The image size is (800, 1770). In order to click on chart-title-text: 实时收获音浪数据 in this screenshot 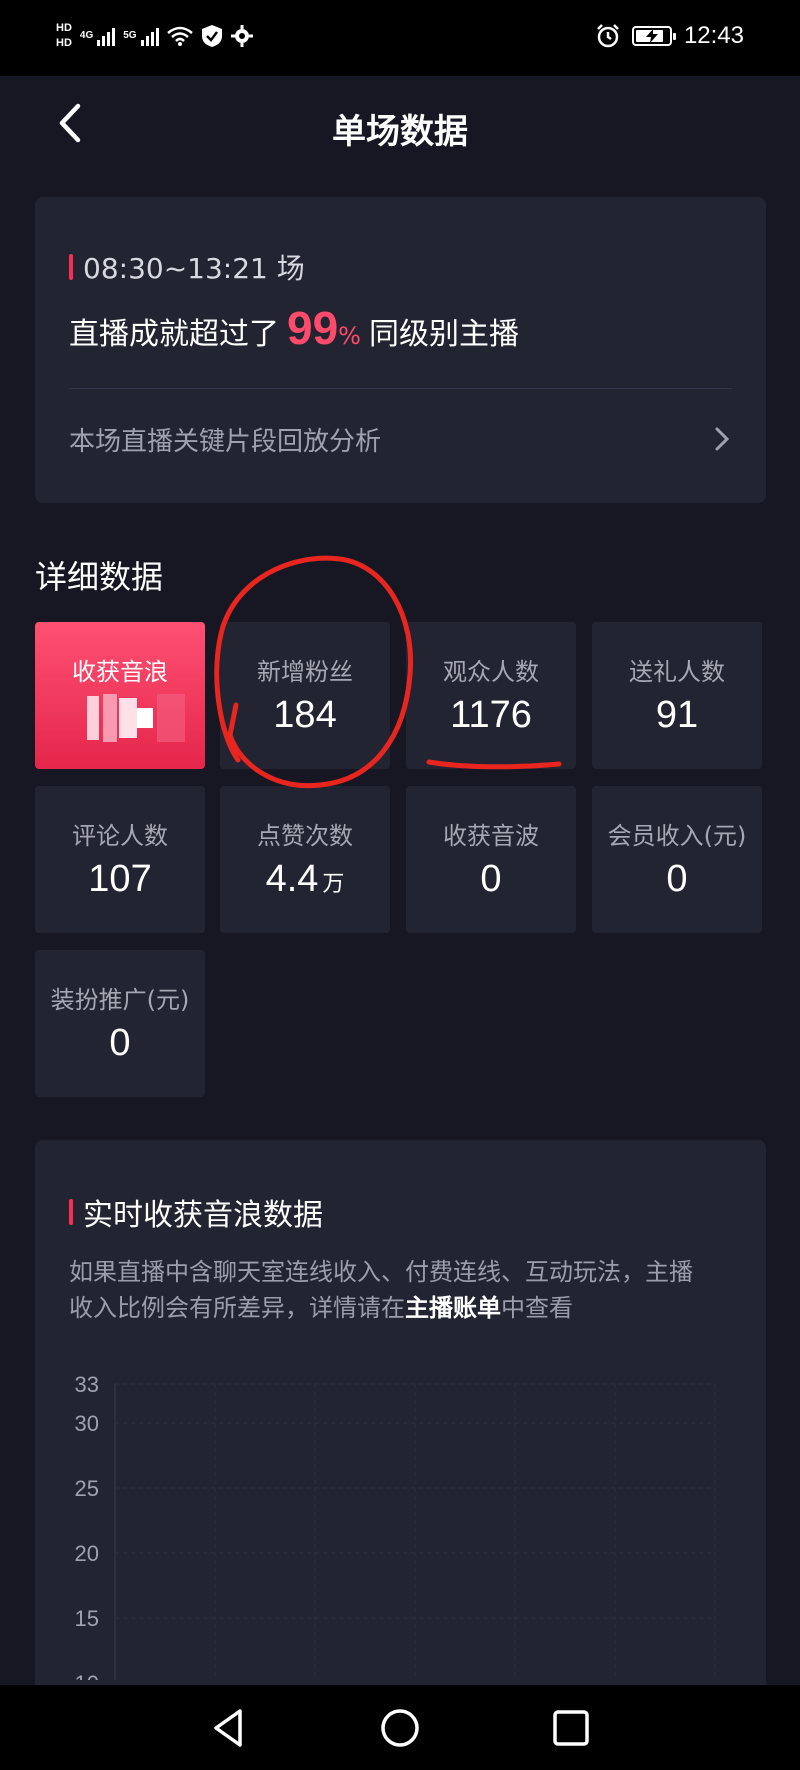, I will do `click(203, 1215)`.